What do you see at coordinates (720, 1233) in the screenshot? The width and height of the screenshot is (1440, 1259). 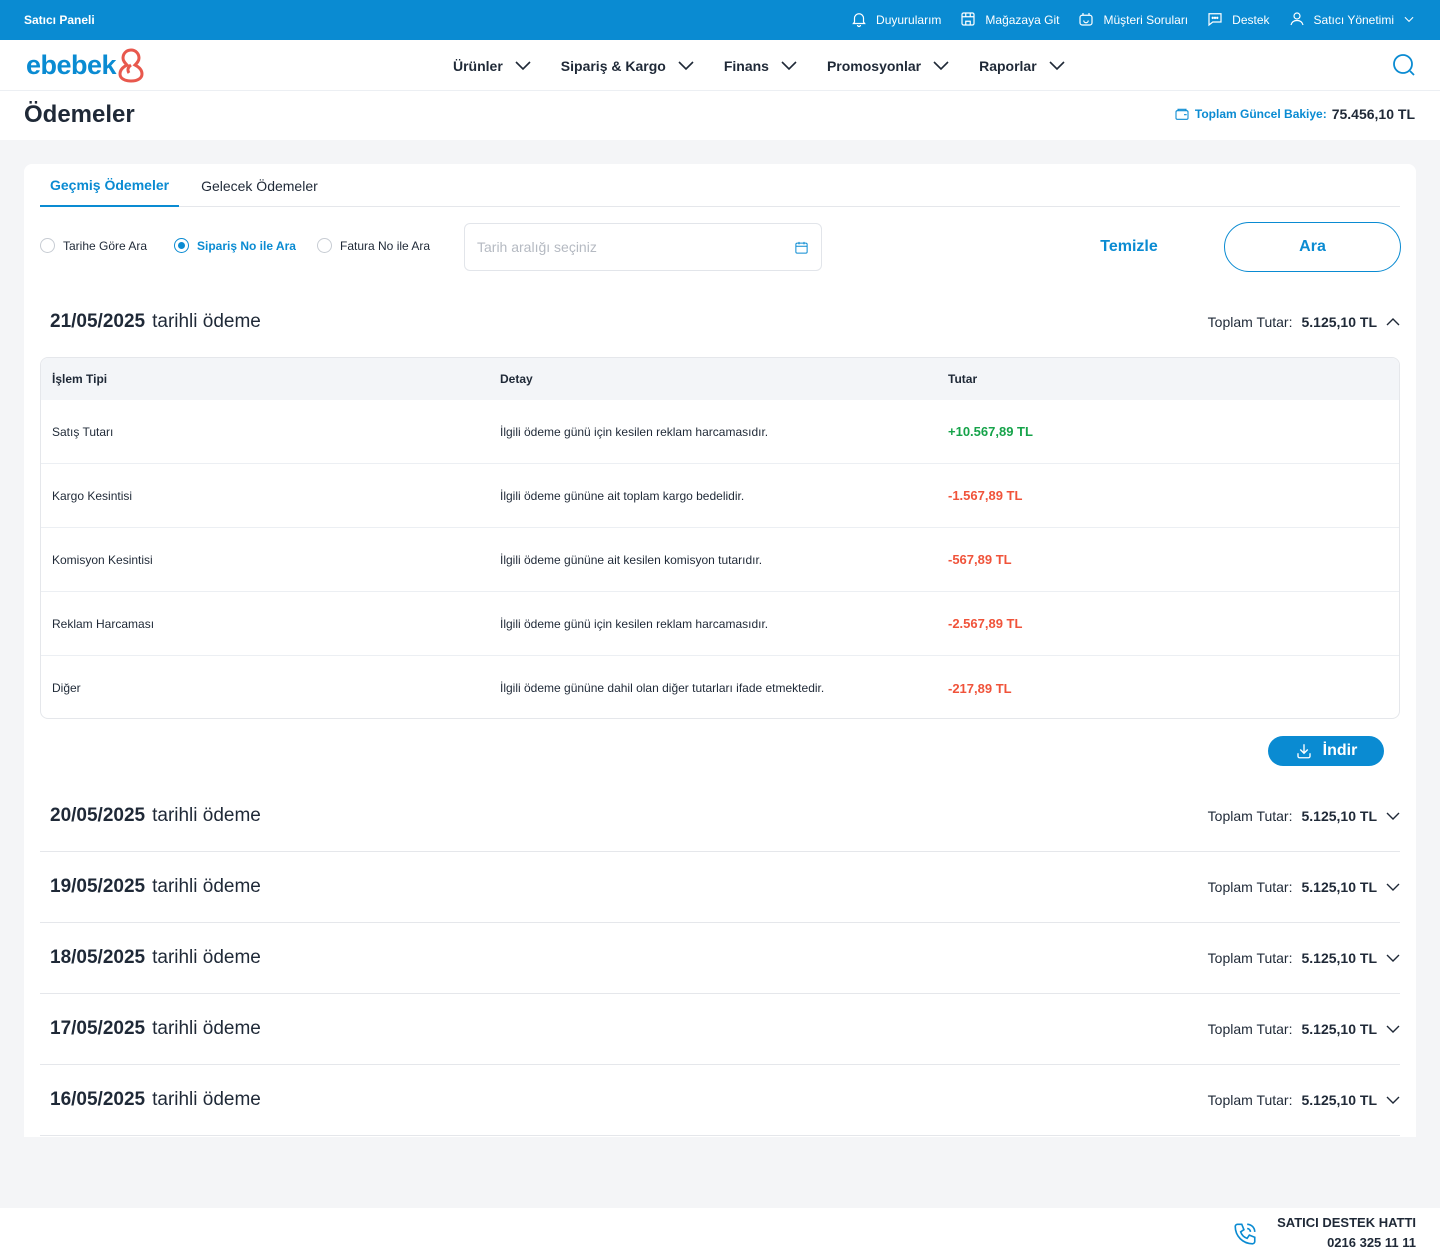 I see `footer: SATICI DESTEK HATTI 0216 325 11 11` at bounding box center [720, 1233].